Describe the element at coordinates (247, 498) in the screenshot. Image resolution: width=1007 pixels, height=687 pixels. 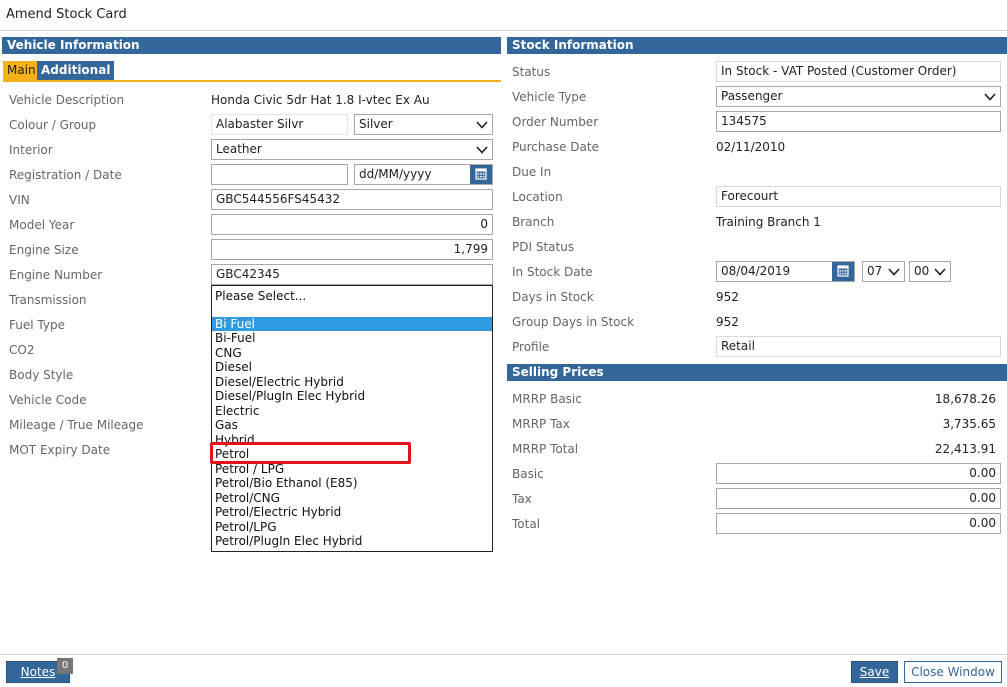
I see `fuel-option: Petrol/CNG` at that location.